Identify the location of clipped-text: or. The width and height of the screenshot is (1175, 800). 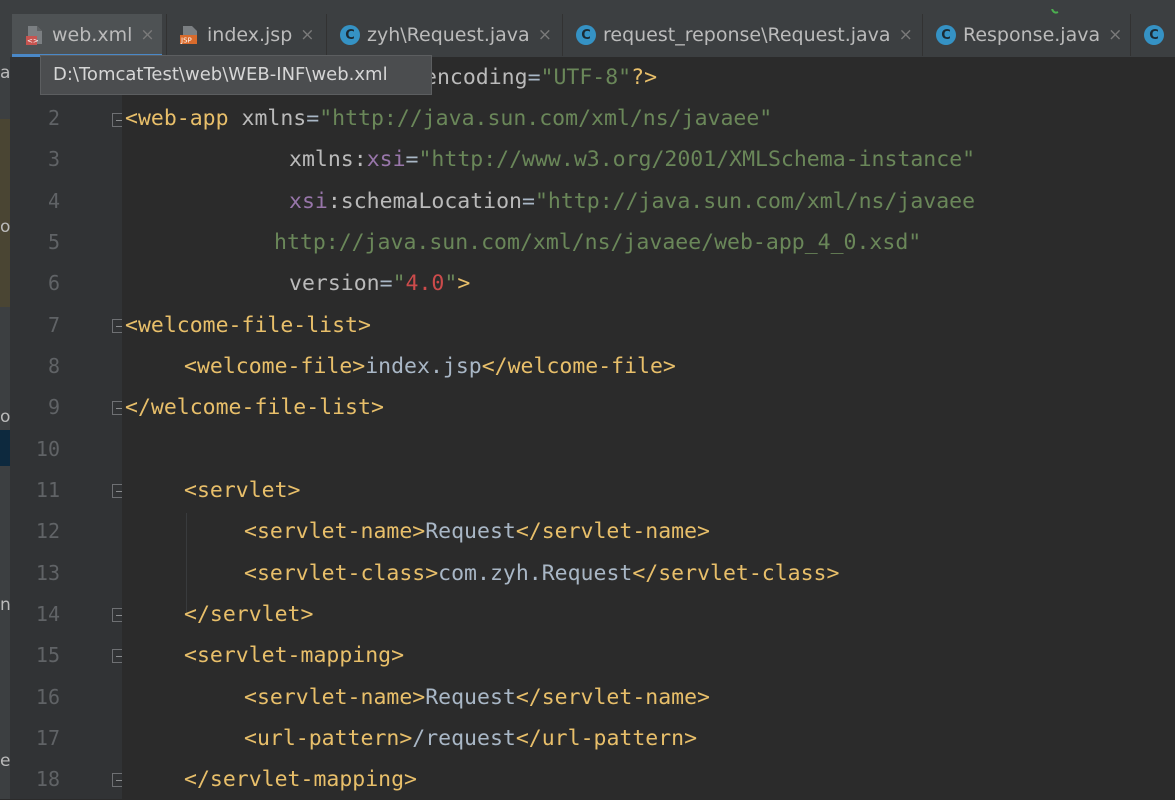
(5, 417).